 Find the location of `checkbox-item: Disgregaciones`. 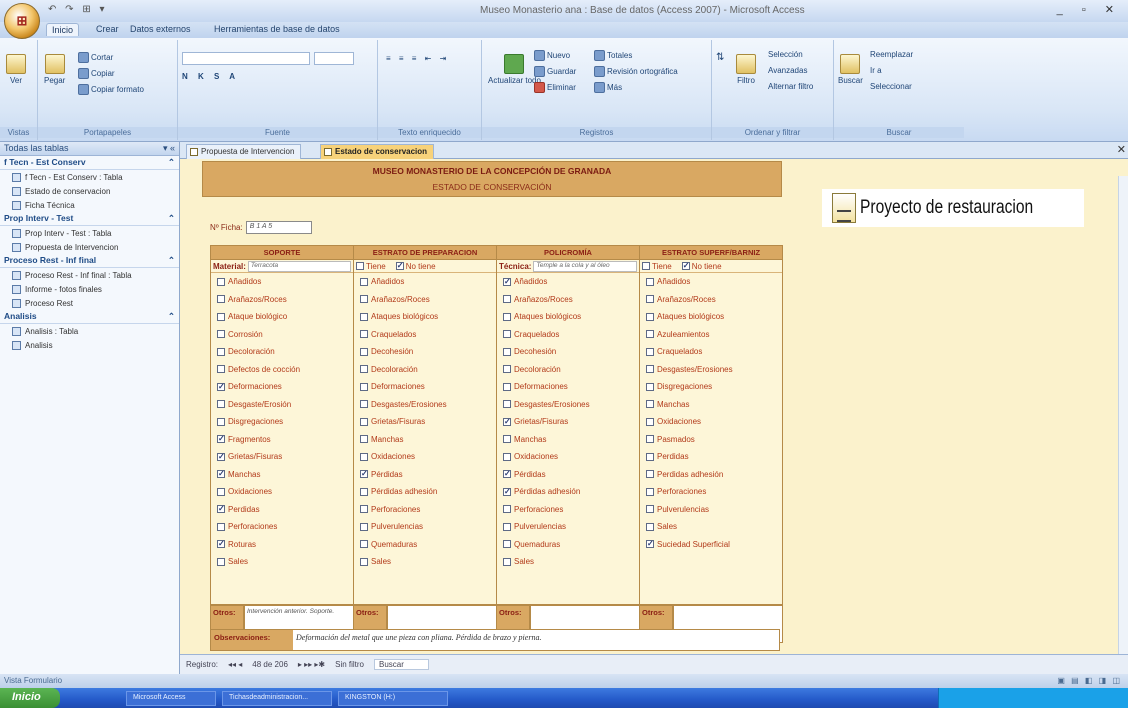

checkbox-item: Disgregaciones is located at coordinates (282, 422).